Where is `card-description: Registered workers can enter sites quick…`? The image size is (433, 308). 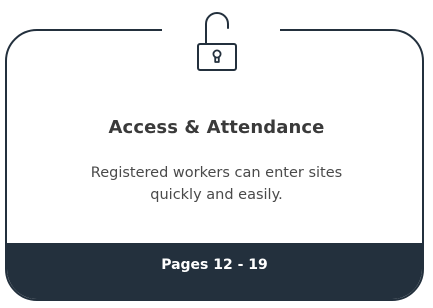
card-description: Registered workers can enter sites quick… is located at coordinates (216, 184).